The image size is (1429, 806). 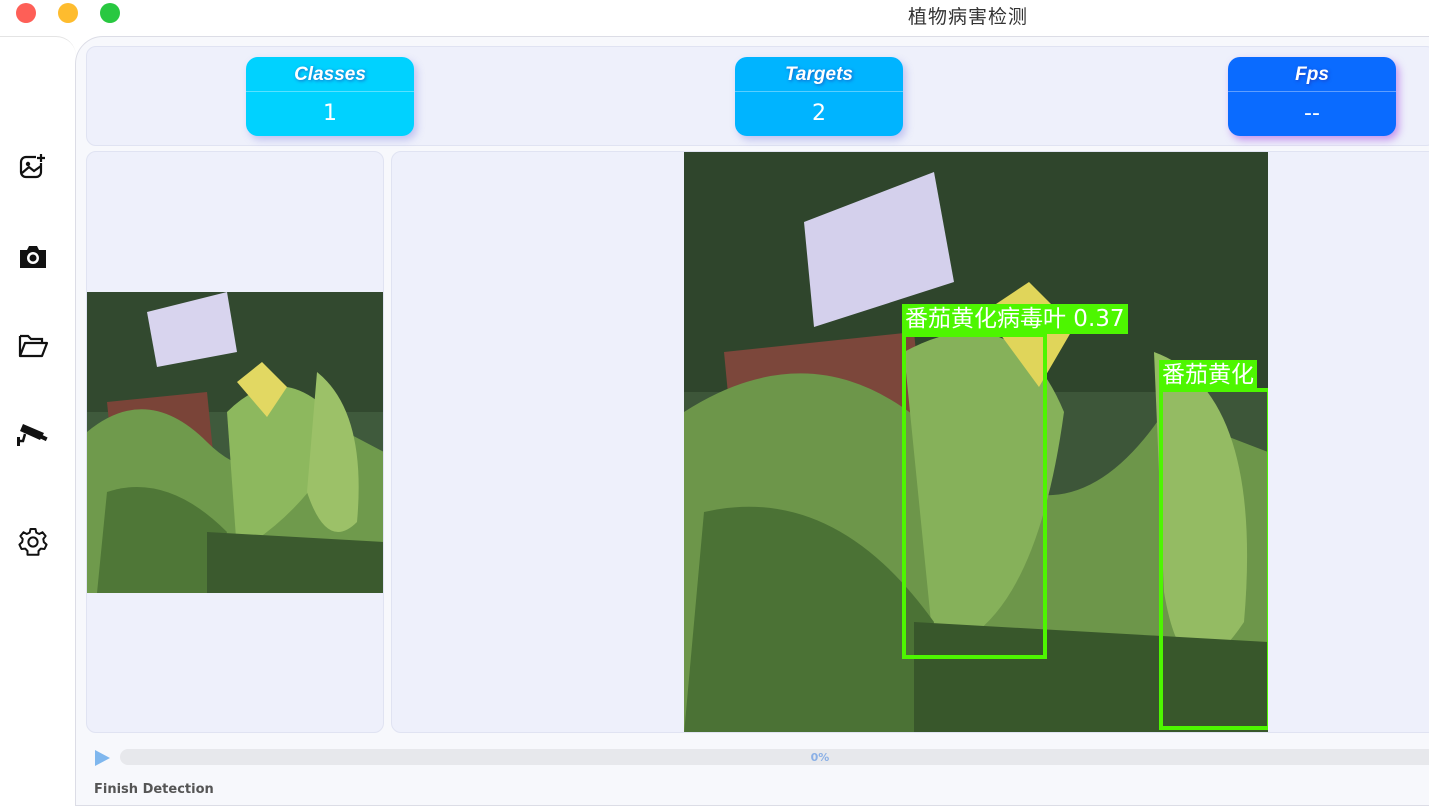 What do you see at coordinates (154, 789) in the screenshot?
I see `status-text: Finish Detection` at bounding box center [154, 789].